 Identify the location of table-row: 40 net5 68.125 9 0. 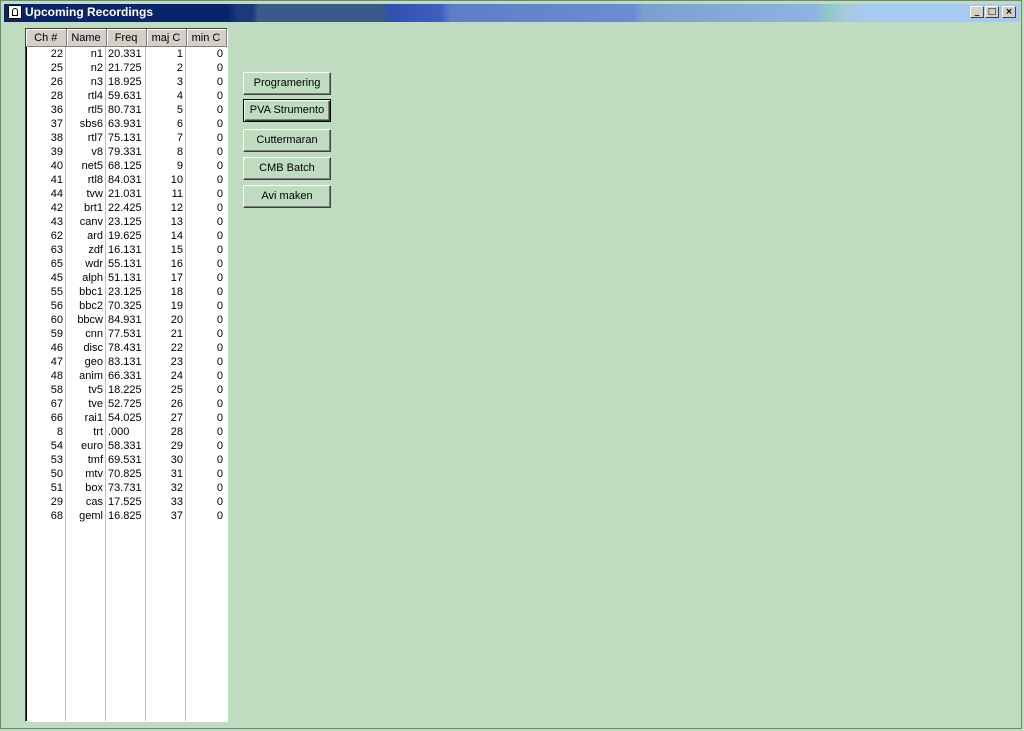
(126, 166).